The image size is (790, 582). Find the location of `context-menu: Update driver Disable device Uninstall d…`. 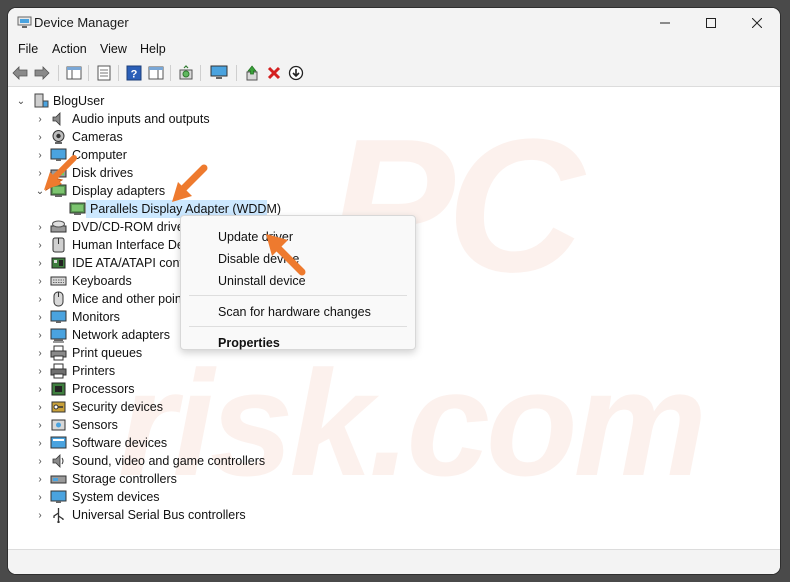

context-menu: Update driver Disable device Uninstall d… is located at coordinates (298, 282).